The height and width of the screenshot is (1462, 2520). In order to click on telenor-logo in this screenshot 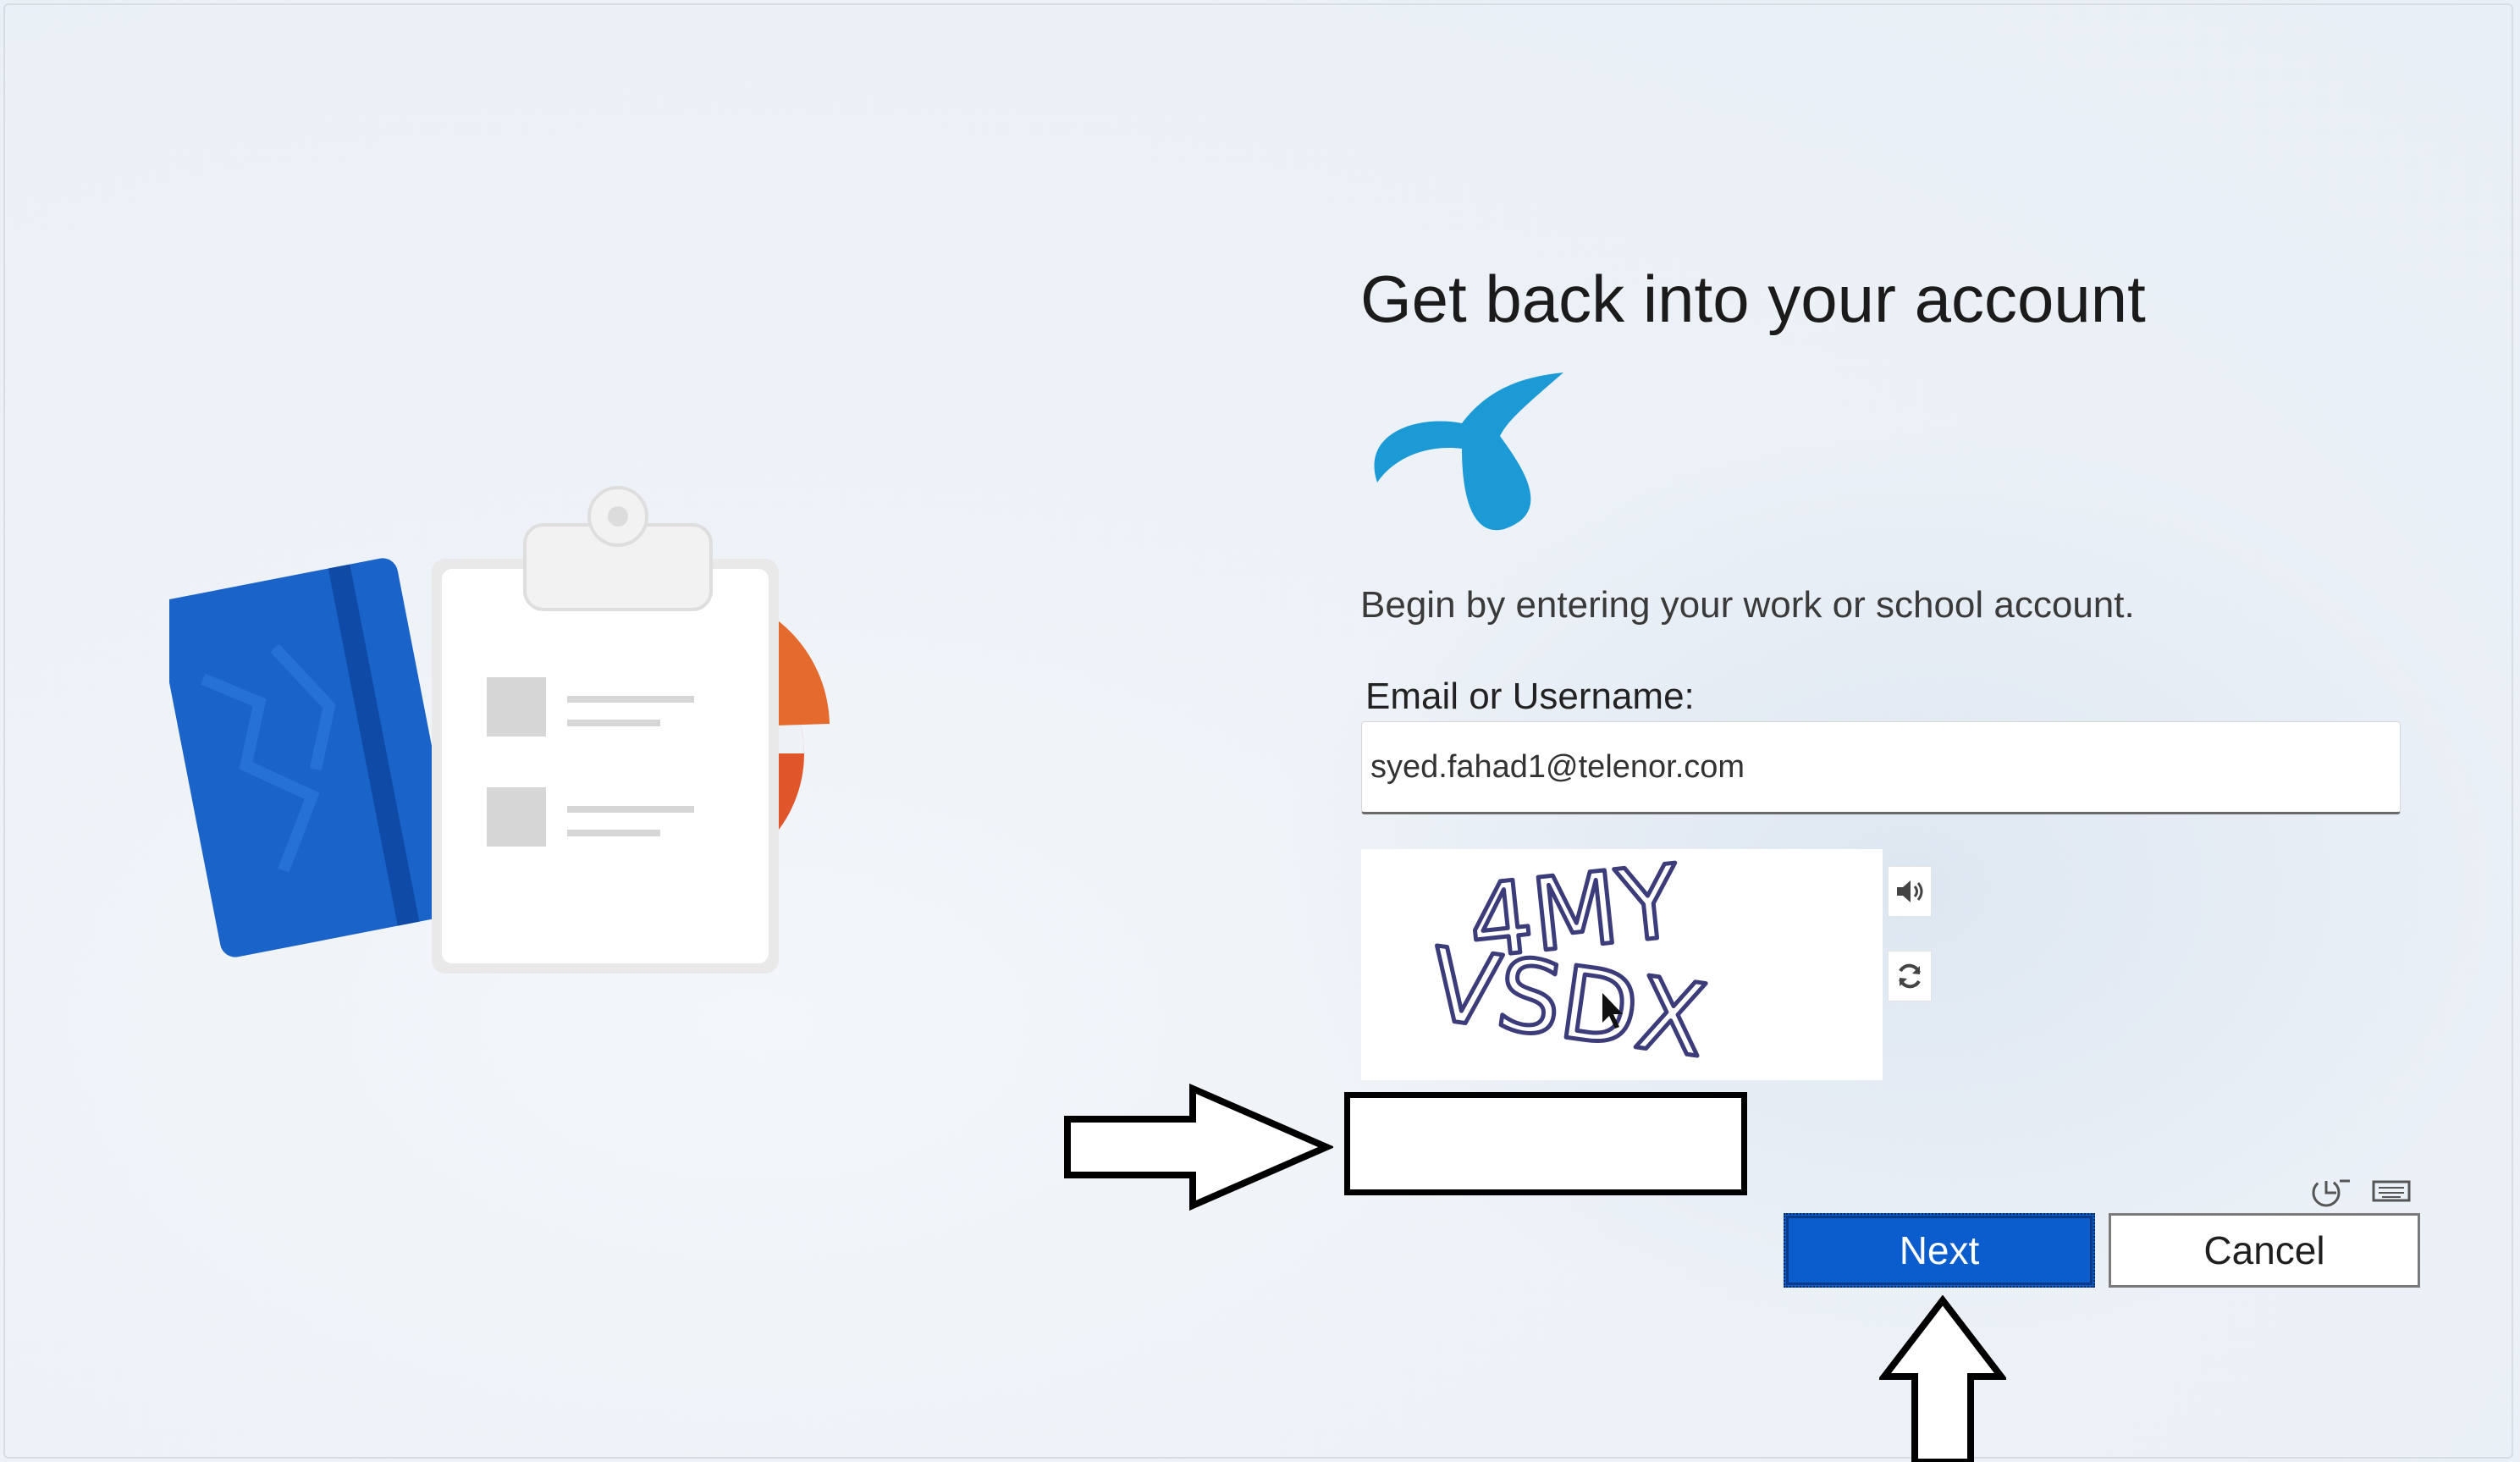, I will do `click(1468, 452)`.